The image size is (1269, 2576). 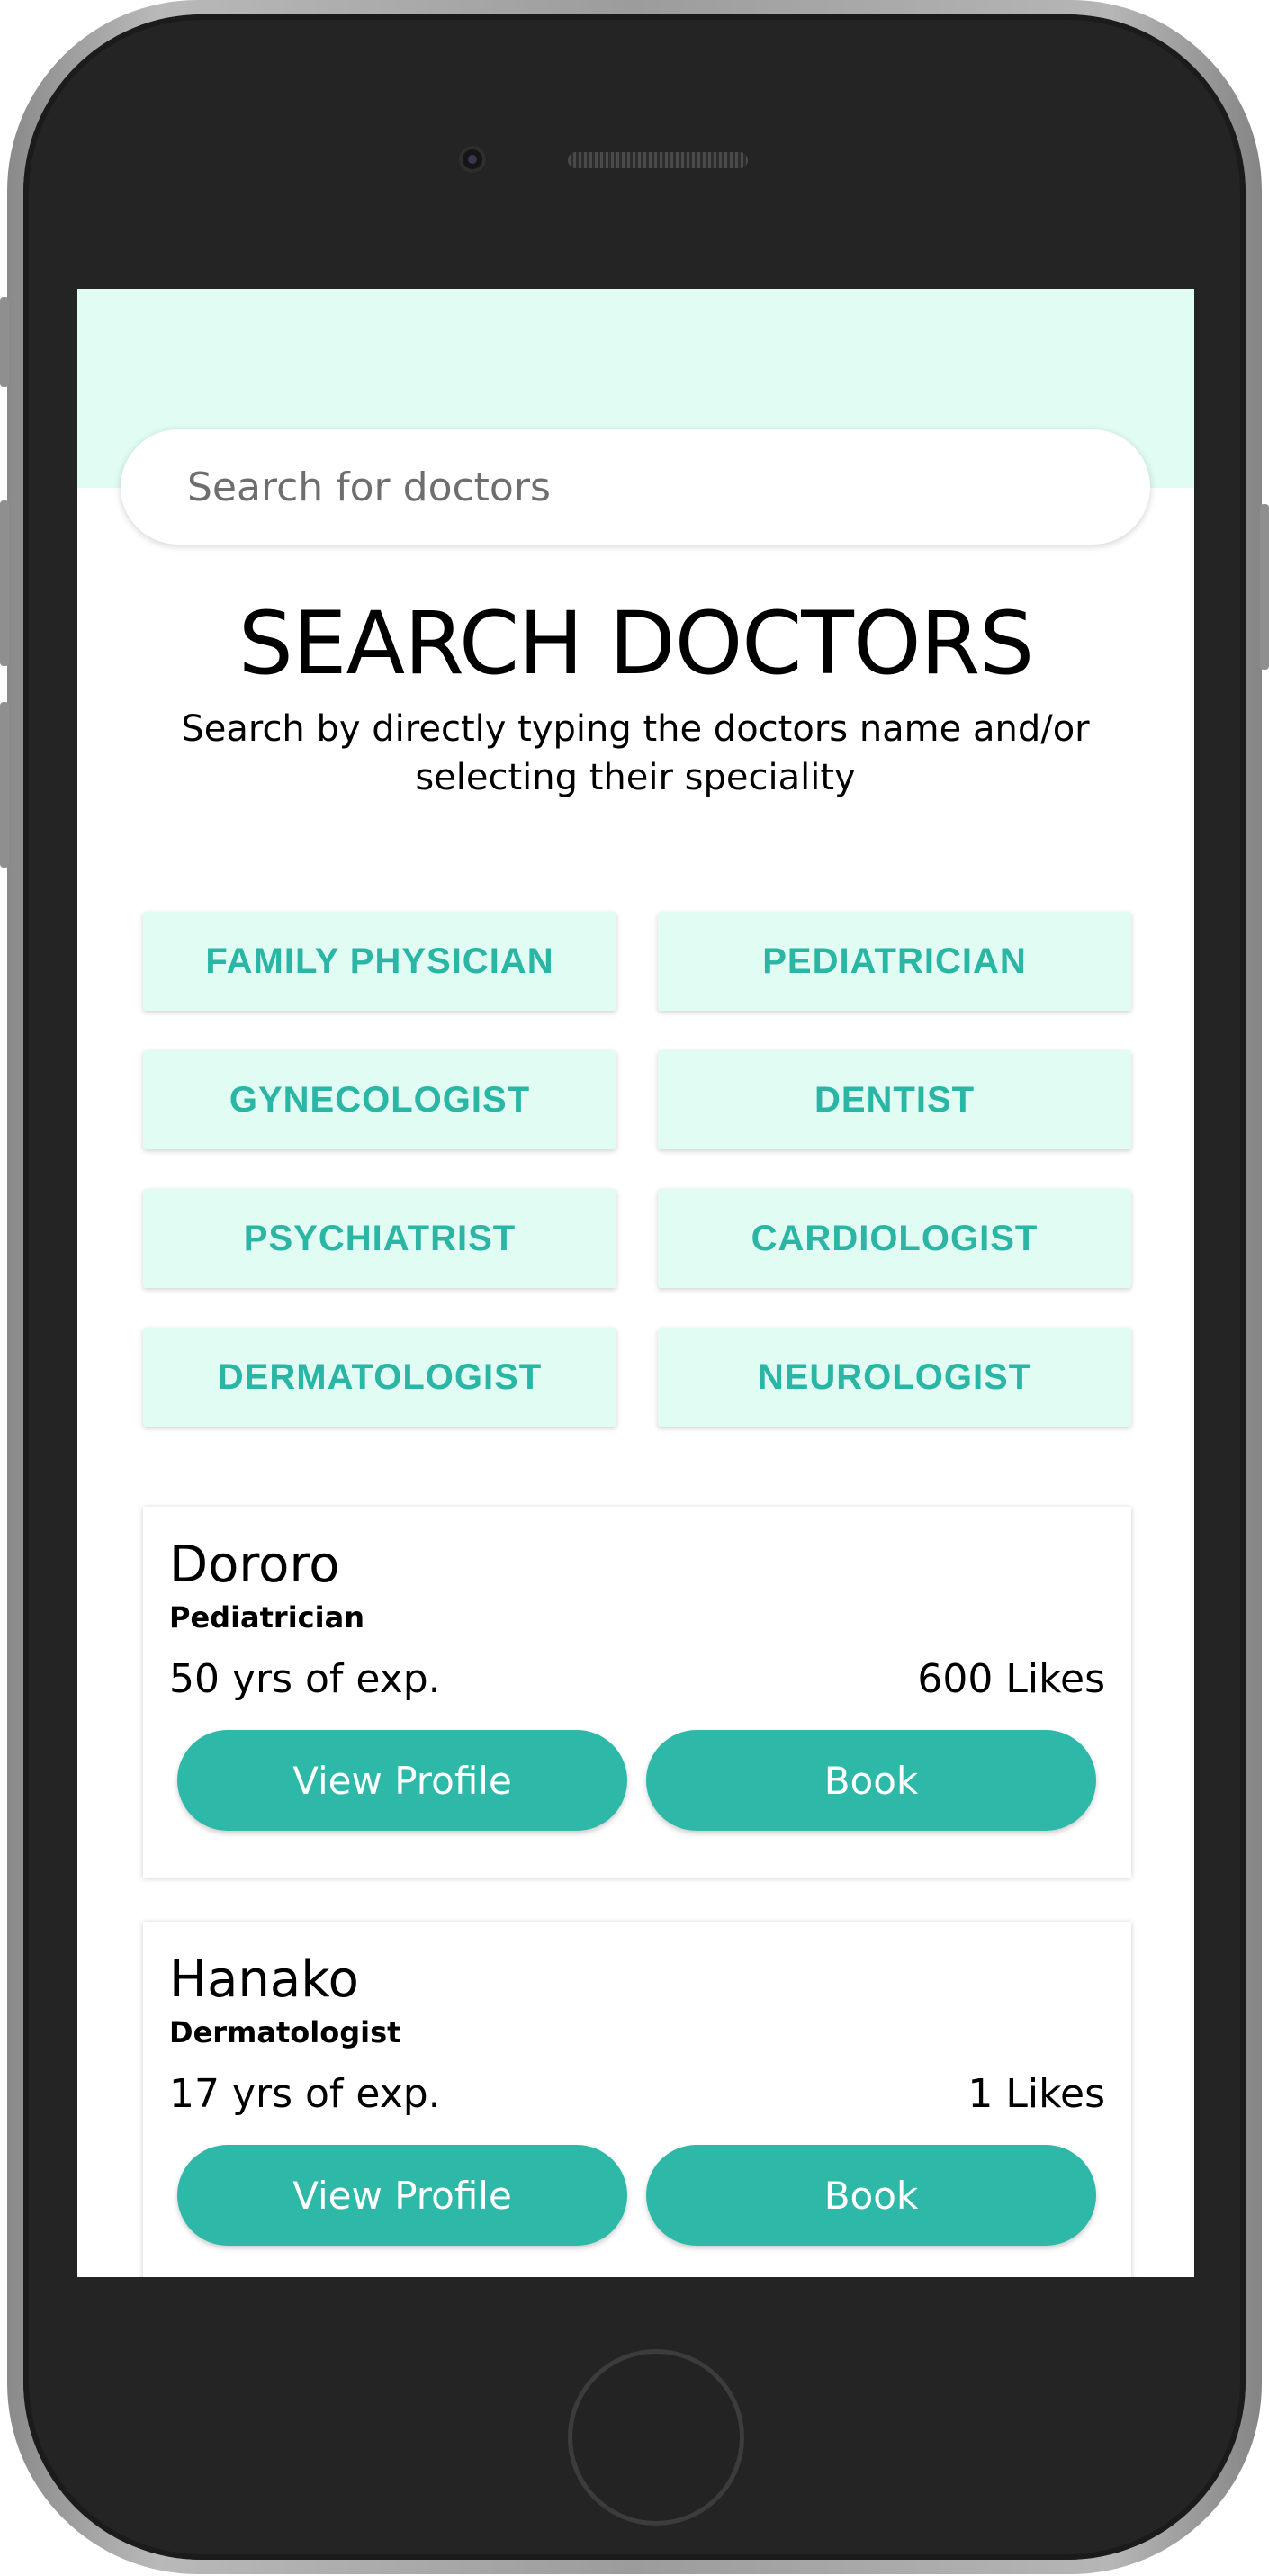 I want to click on doctor-likes: 1 Likes, so click(x=1036, y=2094).